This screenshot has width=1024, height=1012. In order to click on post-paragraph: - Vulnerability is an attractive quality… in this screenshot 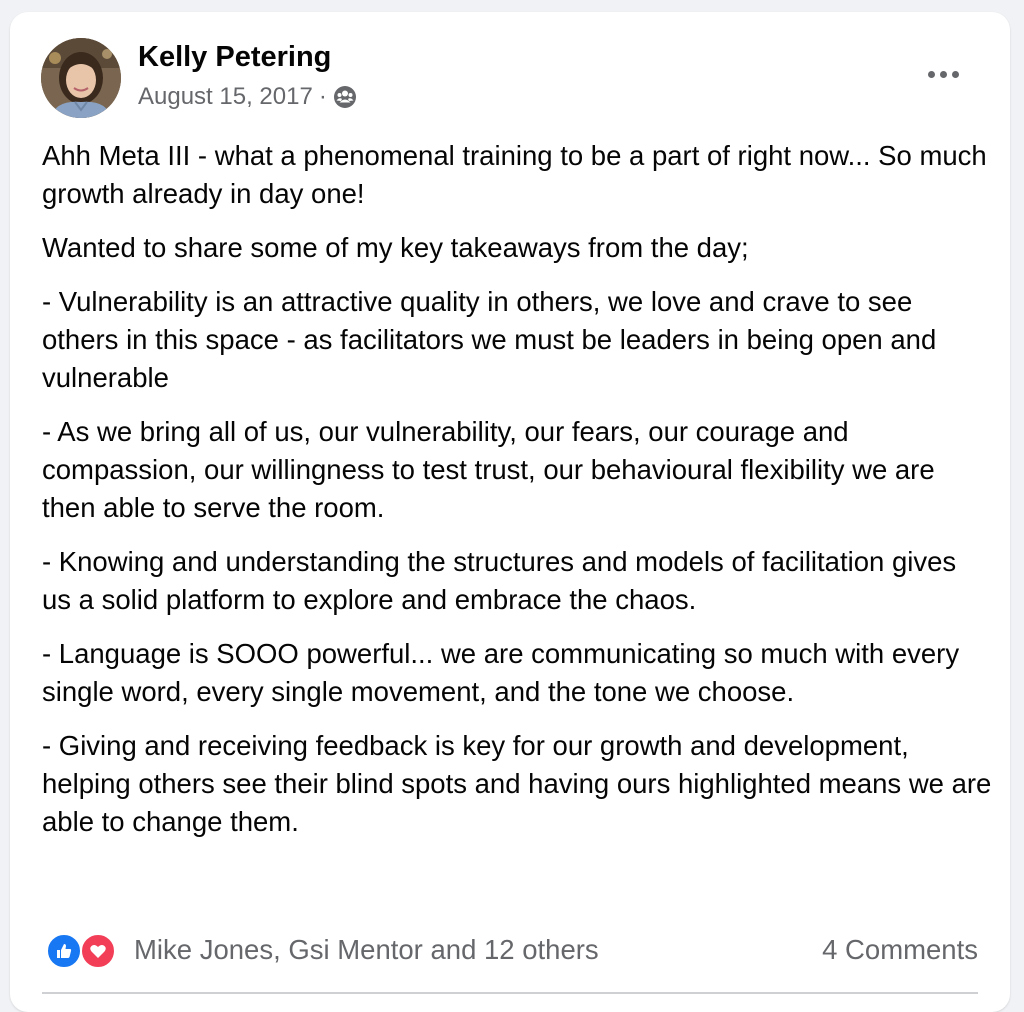, I will do `click(489, 339)`.